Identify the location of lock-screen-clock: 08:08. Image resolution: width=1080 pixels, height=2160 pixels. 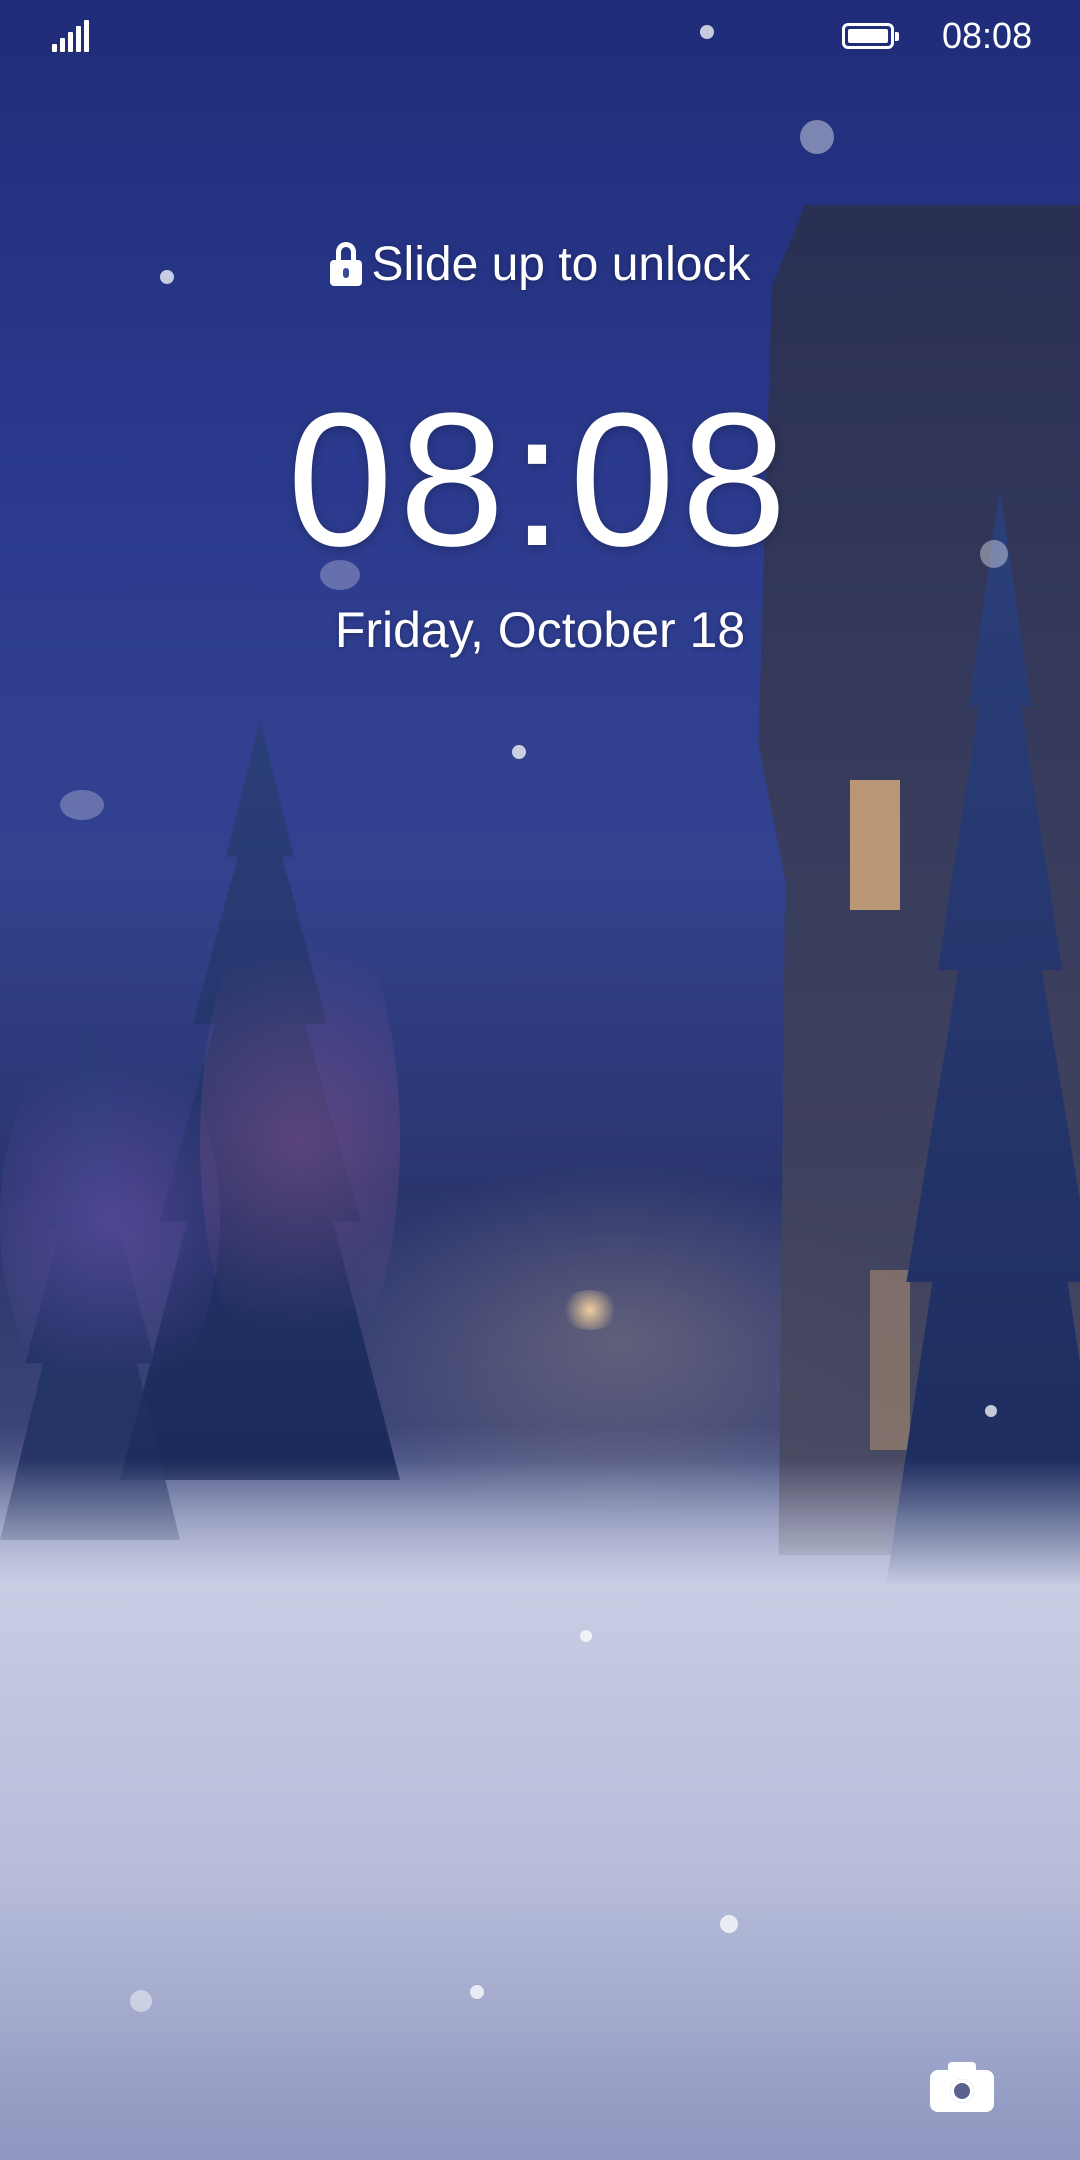
(540, 480).